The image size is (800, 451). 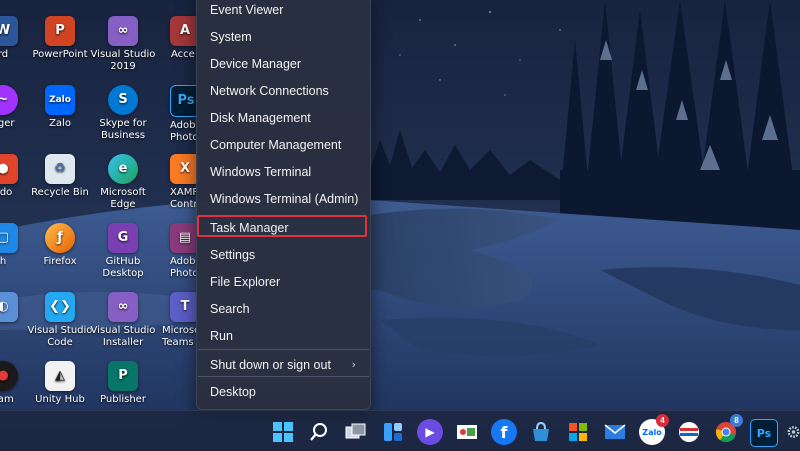 What do you see at coordinates (123, 376) in the screenshot?
I see `publisher-icon: P` at bounding box center [123, 376].